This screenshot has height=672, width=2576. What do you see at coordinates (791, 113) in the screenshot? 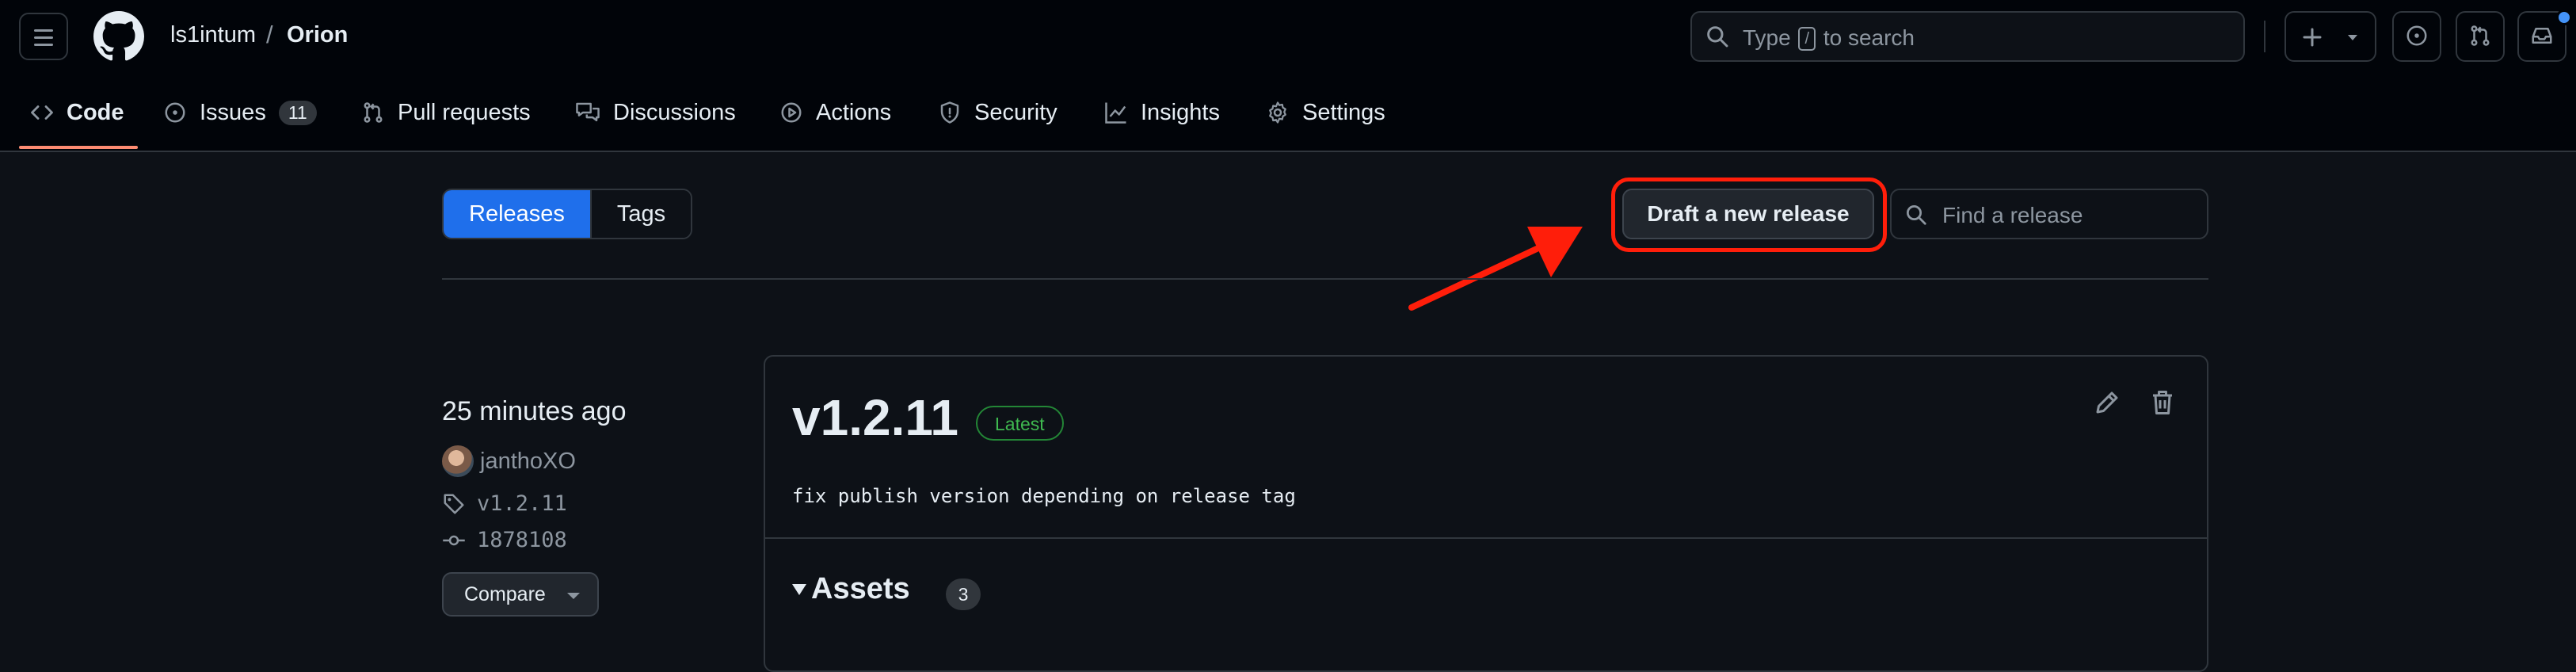
I see `play-icon` at bounding box center [791, 113].